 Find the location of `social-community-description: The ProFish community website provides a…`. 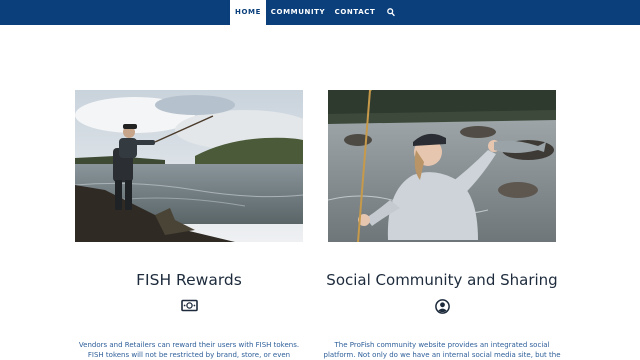

social-community-description: The ProFish community website provides a… is located at coordinates (442, 350).